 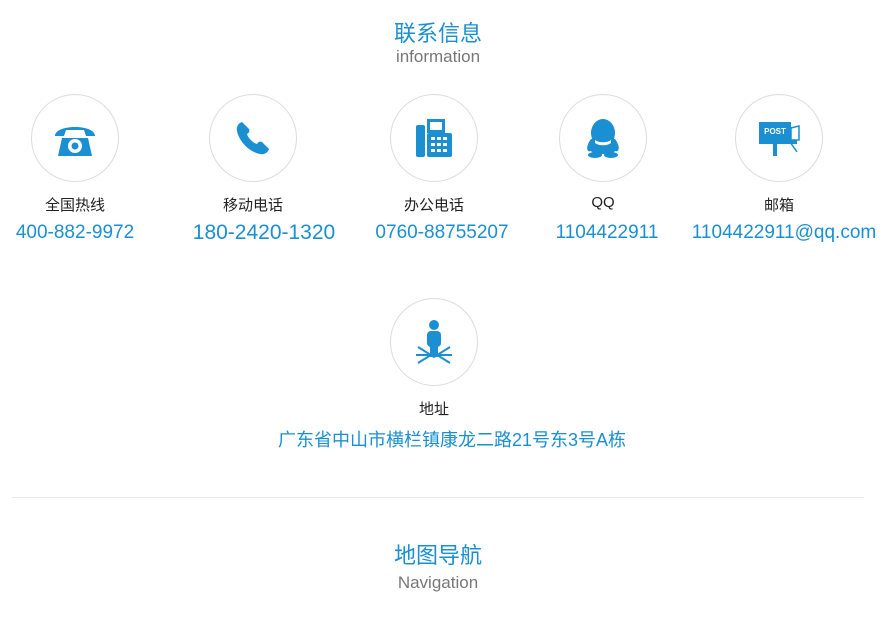 What do you see at coordinates (452, 440) in the screenshot?
I see `address-value: 广东省中山市横栏镇康龙二路21号东3号A栋` at bounding box center [452, 440].